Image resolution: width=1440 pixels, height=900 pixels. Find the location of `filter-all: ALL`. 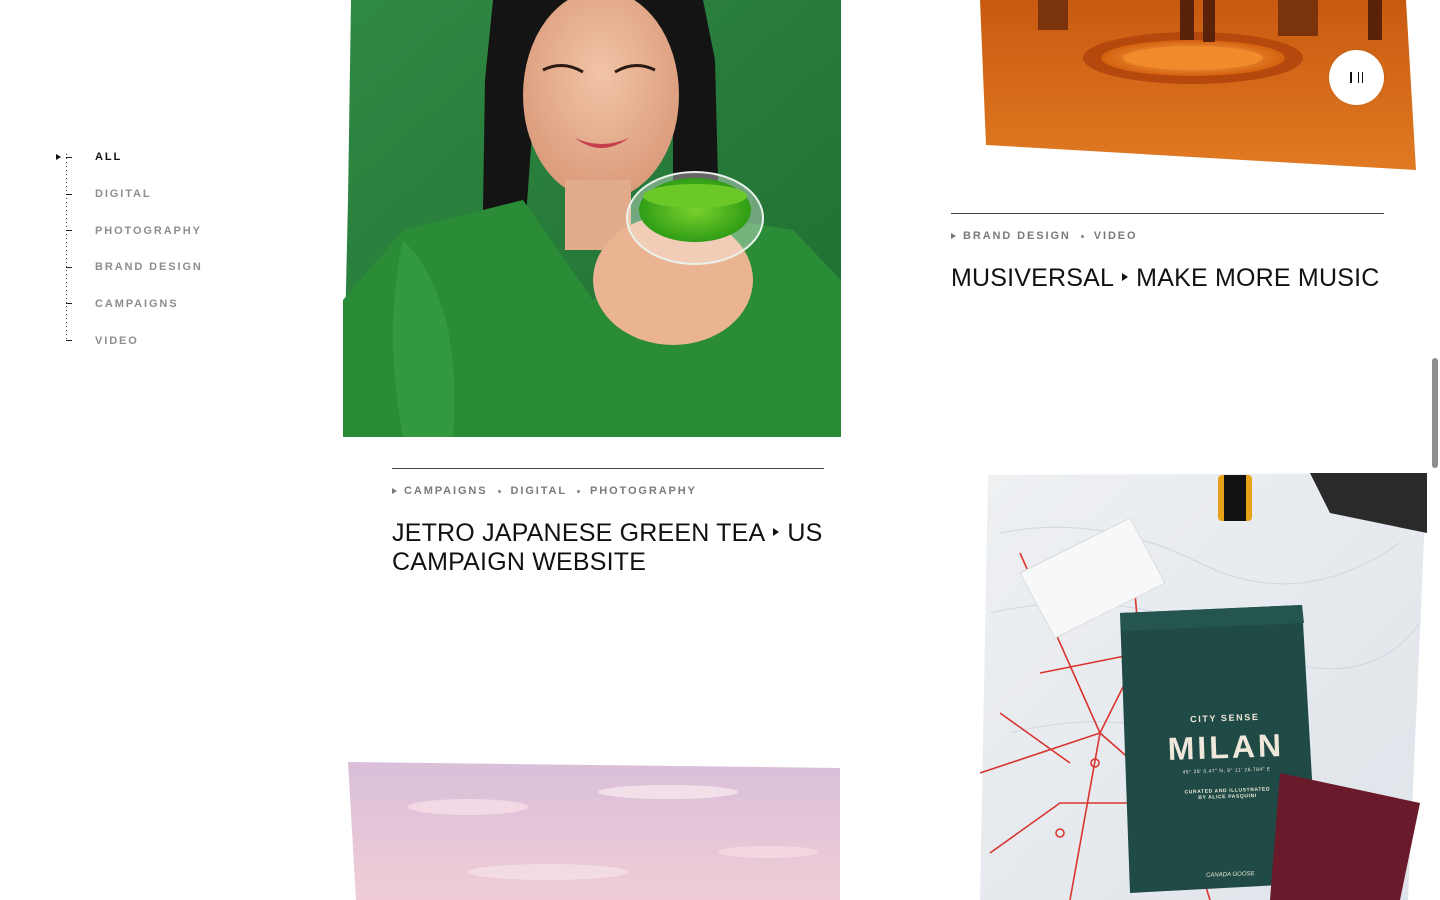

filter-all: ALL is located at coordinates (108, 157).